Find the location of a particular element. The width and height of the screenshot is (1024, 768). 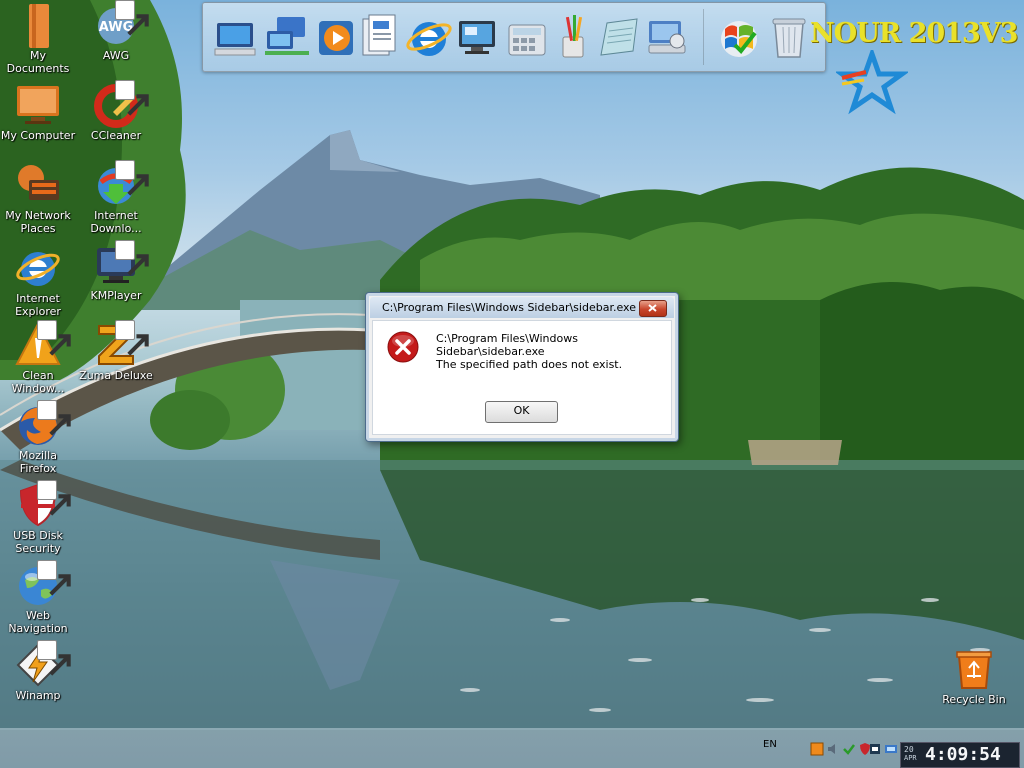

dock-item-paint is located at coordinates (573, 37).